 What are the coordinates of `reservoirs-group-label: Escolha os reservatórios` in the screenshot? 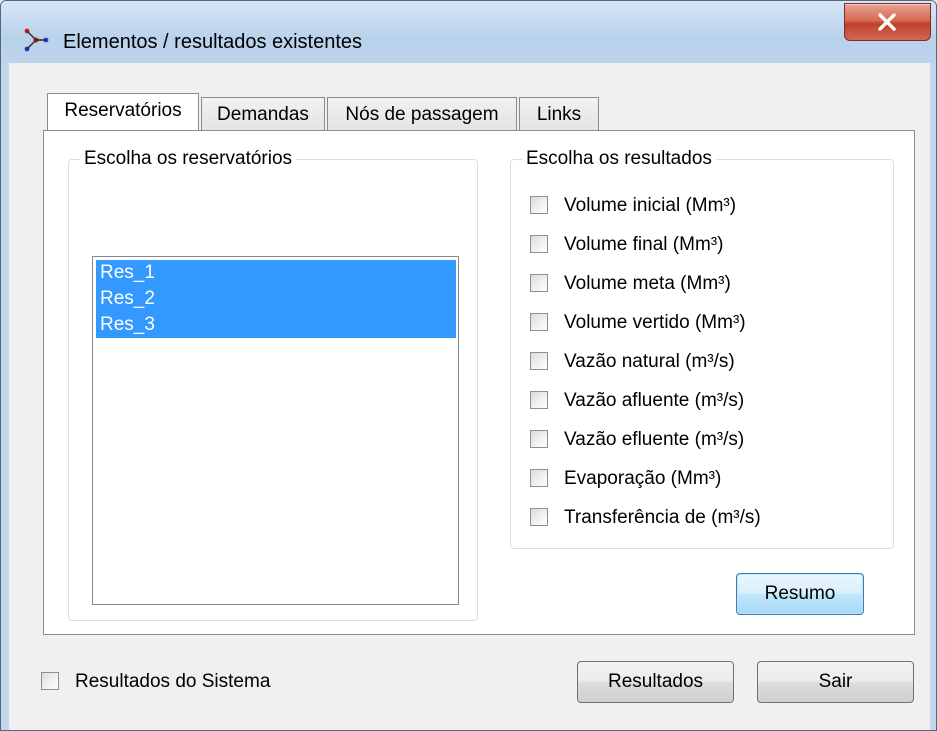 It's located at (188, 159).